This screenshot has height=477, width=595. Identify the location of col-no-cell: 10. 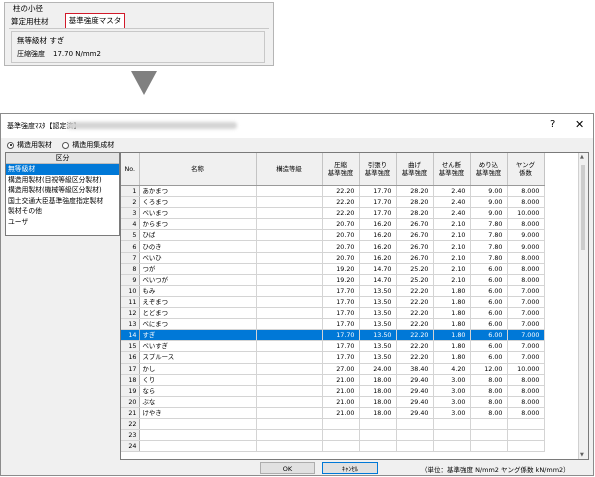
(130, 291).